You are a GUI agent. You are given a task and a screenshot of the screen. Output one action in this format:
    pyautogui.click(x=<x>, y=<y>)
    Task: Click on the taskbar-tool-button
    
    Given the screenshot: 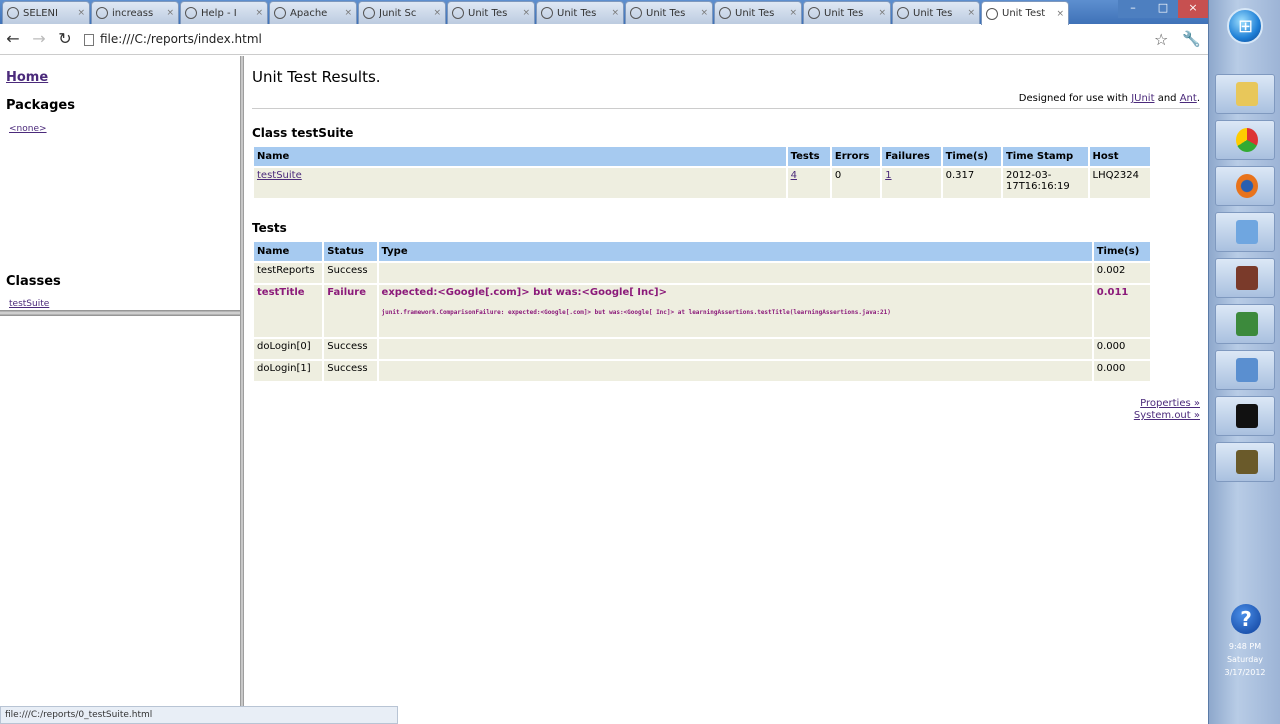 What is the action you would take?
    pyautogui.click(x=1245, y=462)
    